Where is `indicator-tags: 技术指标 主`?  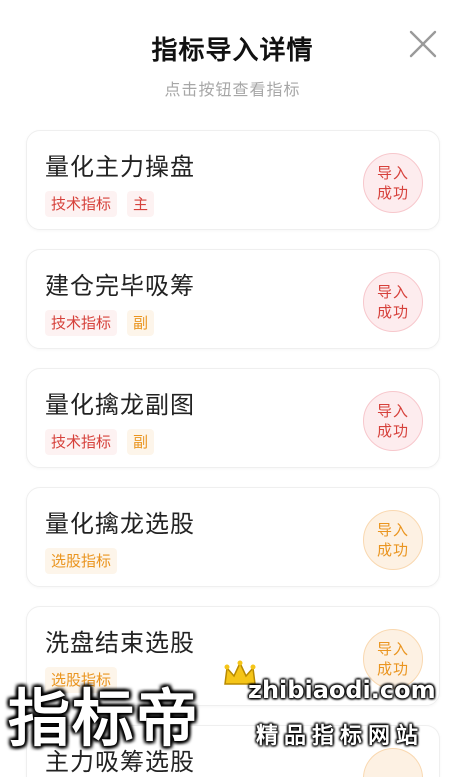
indicator-tags: 技术指标 主 is located at coordinates (104, 204).